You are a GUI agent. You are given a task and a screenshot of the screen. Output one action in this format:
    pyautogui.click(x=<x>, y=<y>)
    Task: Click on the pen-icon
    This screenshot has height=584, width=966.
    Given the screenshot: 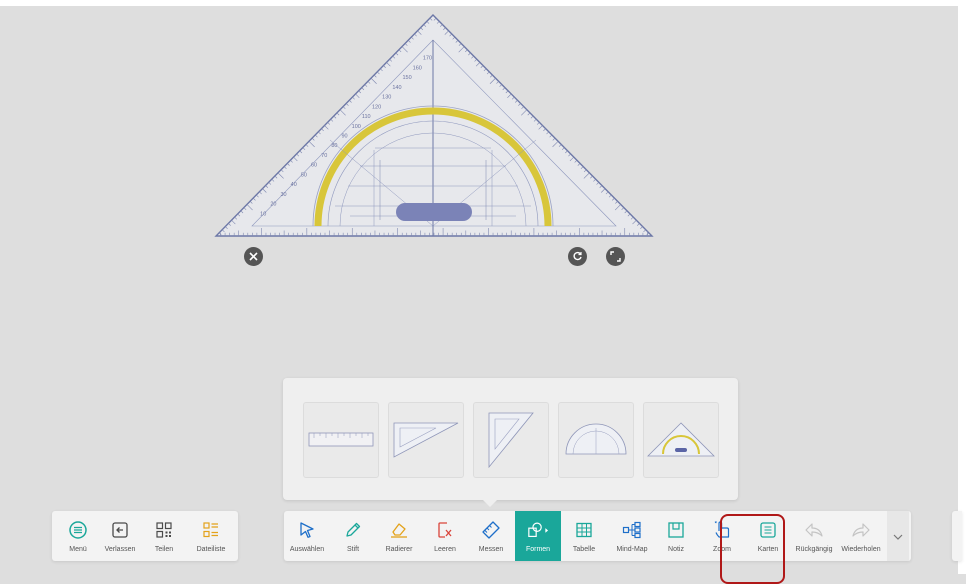 What is the action you would take?
    pyautogui.click(x=353, y=530)
    